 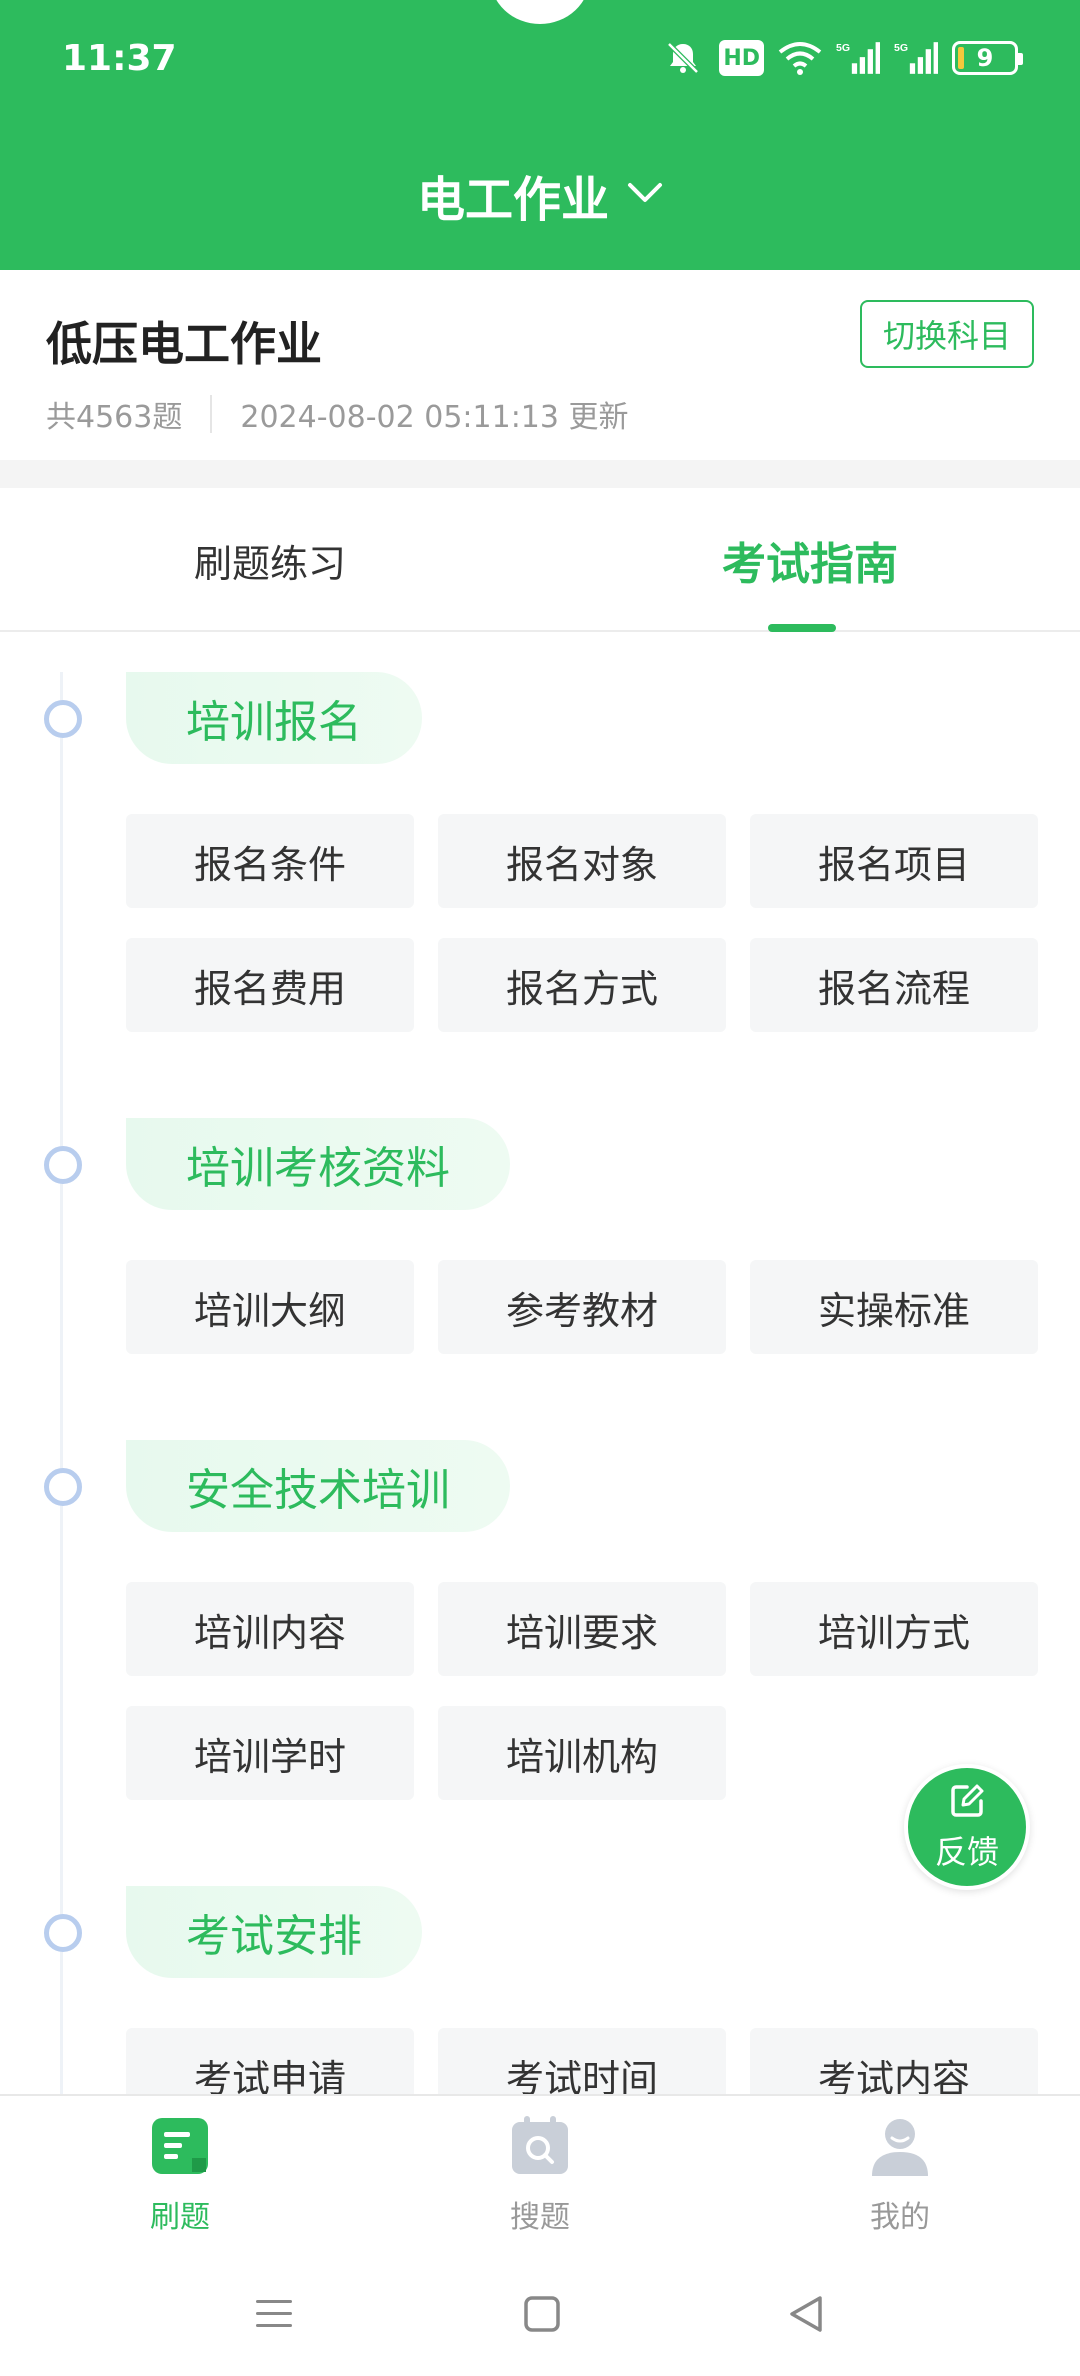 I want to click on tab-exam-guide: 考试指南, so click(x=810, y=560).